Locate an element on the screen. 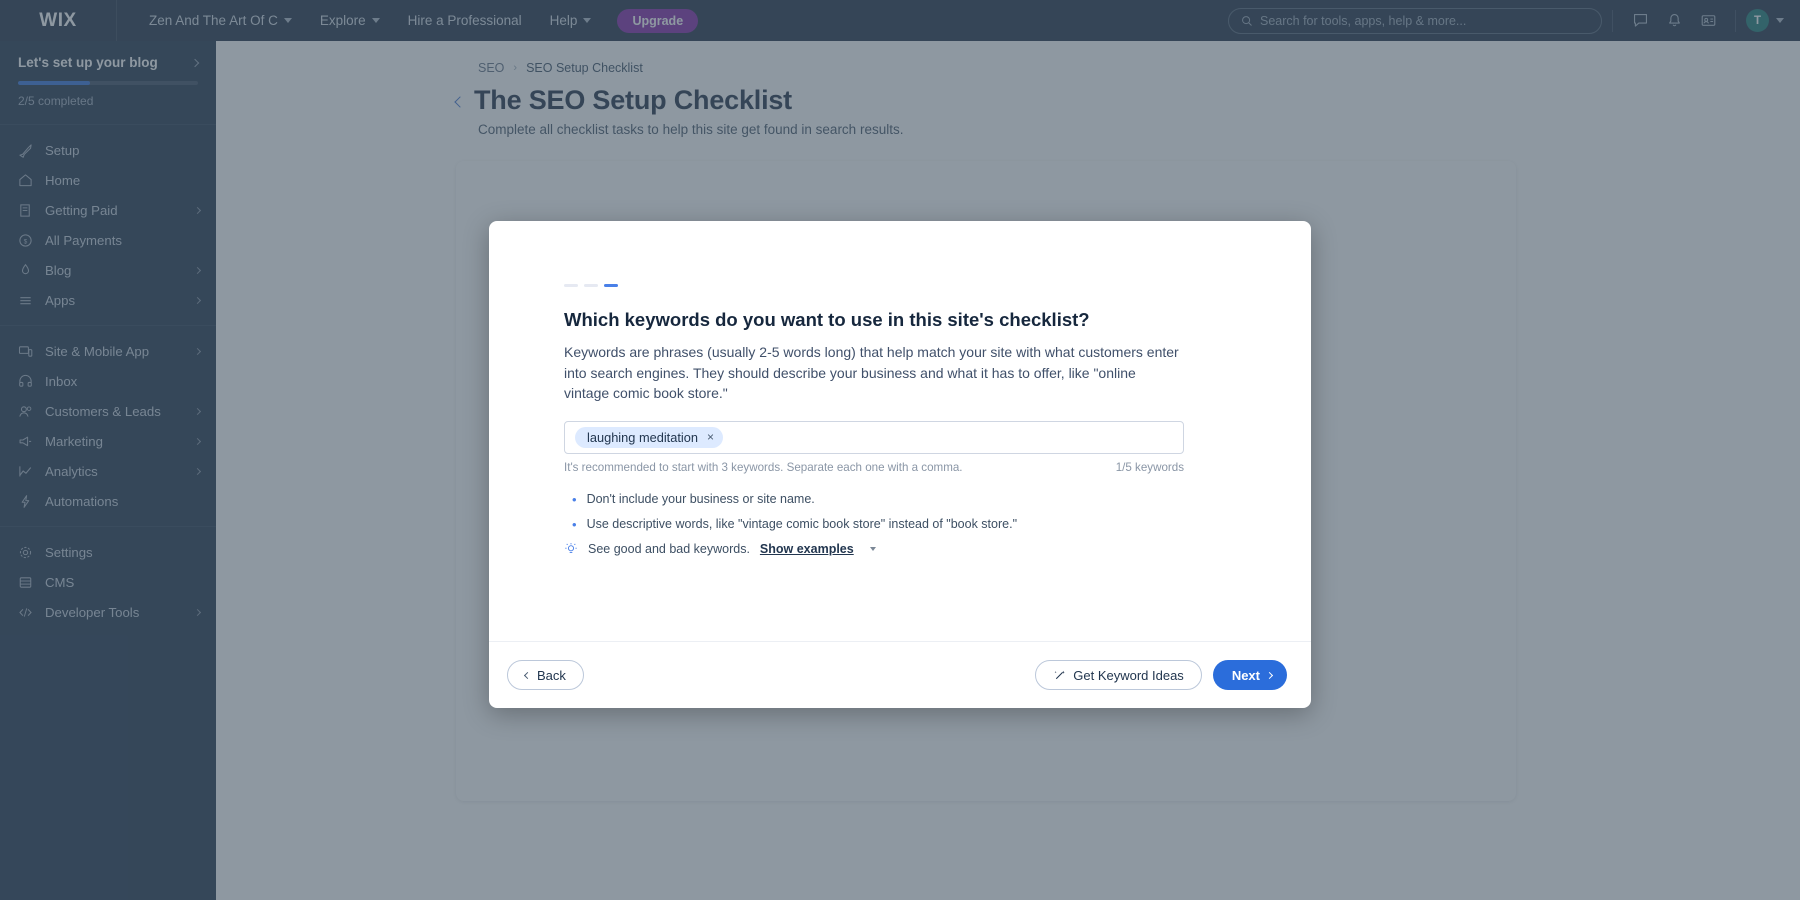 This screenshot has width=1800, height=900. back-button: Back is located at coordinates (545, 675).